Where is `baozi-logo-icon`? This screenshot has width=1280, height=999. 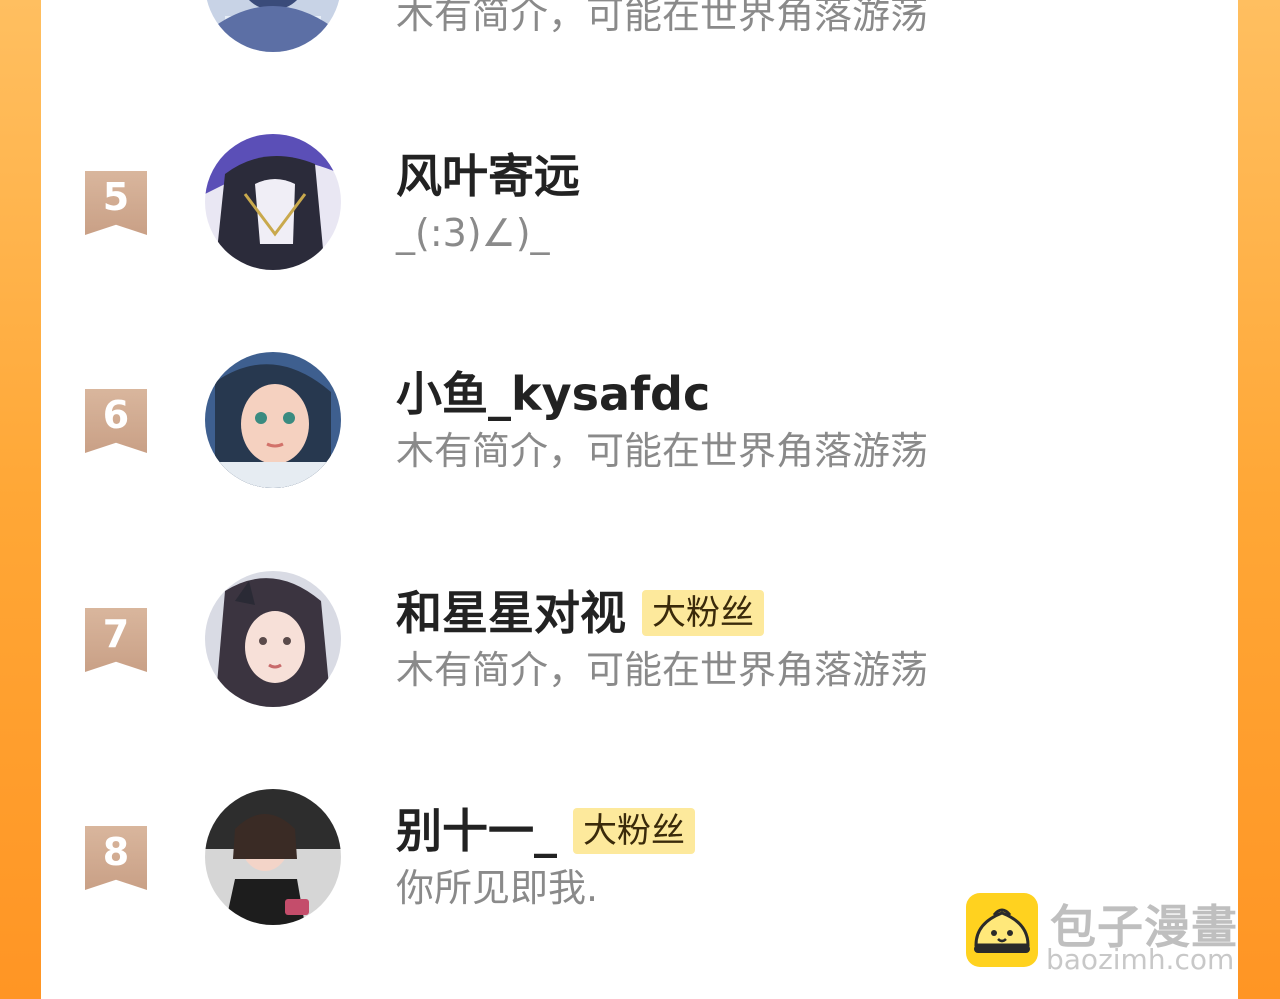 baozi-logo-icon is located at coordinates (1002, 930).